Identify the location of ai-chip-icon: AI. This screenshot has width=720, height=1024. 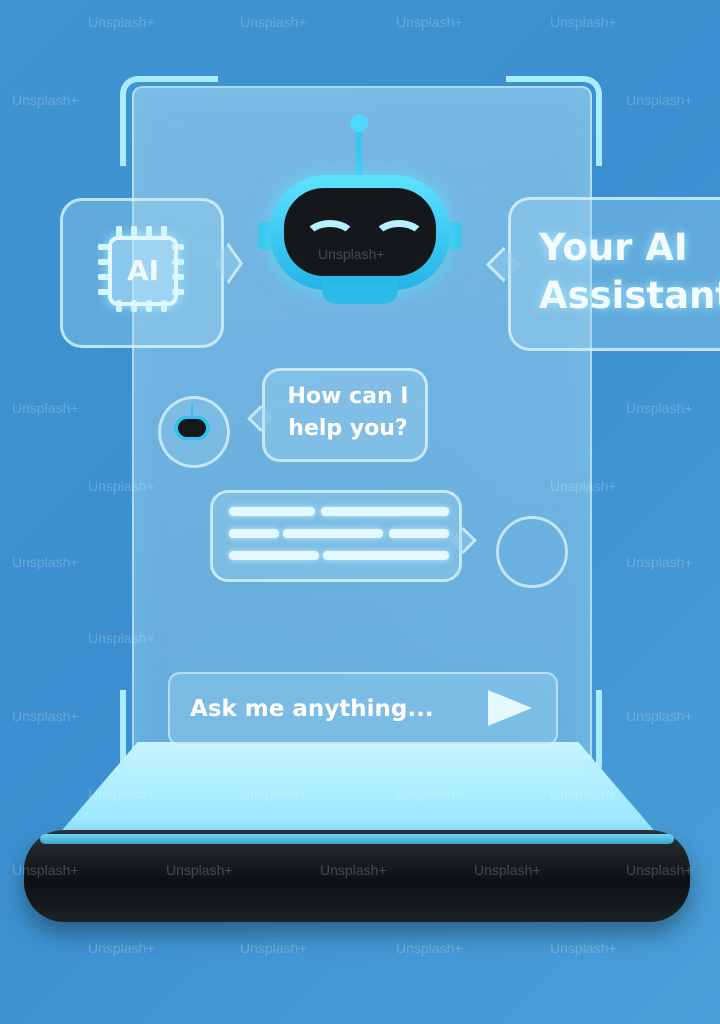
(141, 269).